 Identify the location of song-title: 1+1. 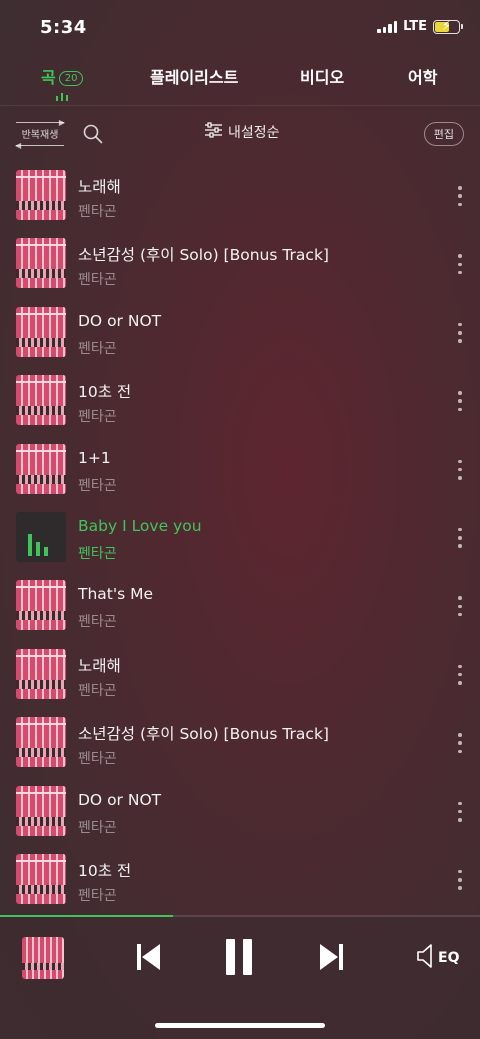
(94, 457).